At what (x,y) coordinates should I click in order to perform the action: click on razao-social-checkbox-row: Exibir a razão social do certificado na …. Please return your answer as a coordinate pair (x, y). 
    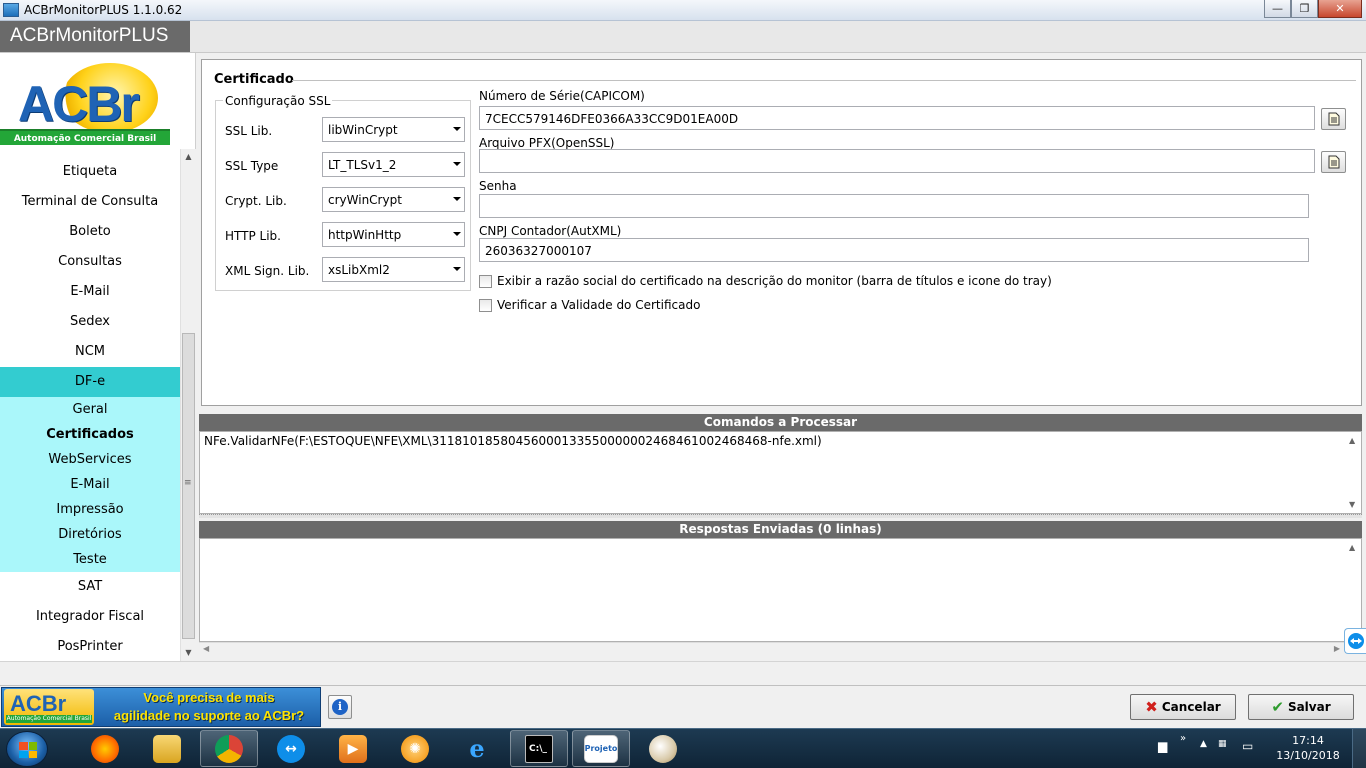
    Looking at the image, I should click on (765, 281).